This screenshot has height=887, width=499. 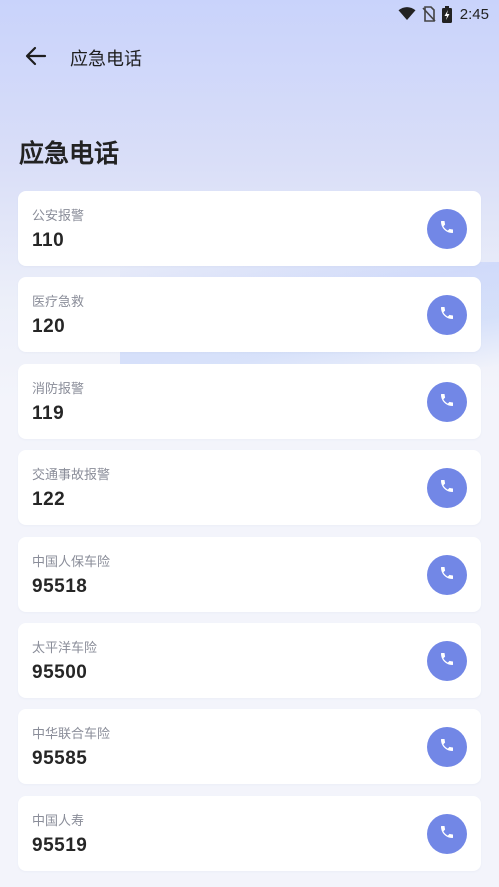 What do you see at coordinates (474, 14) in the screenshot?
I see `status-time: 2:45` at bounding box center [474, 14].